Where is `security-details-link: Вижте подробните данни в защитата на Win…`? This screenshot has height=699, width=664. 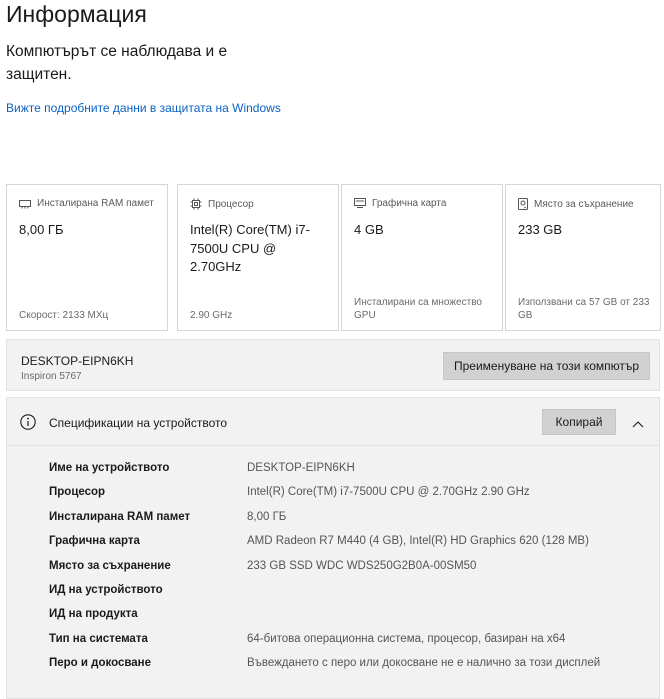
security-details-link: Вижте подробните данни в защитата на Win… is located at coordinates (143, 108).